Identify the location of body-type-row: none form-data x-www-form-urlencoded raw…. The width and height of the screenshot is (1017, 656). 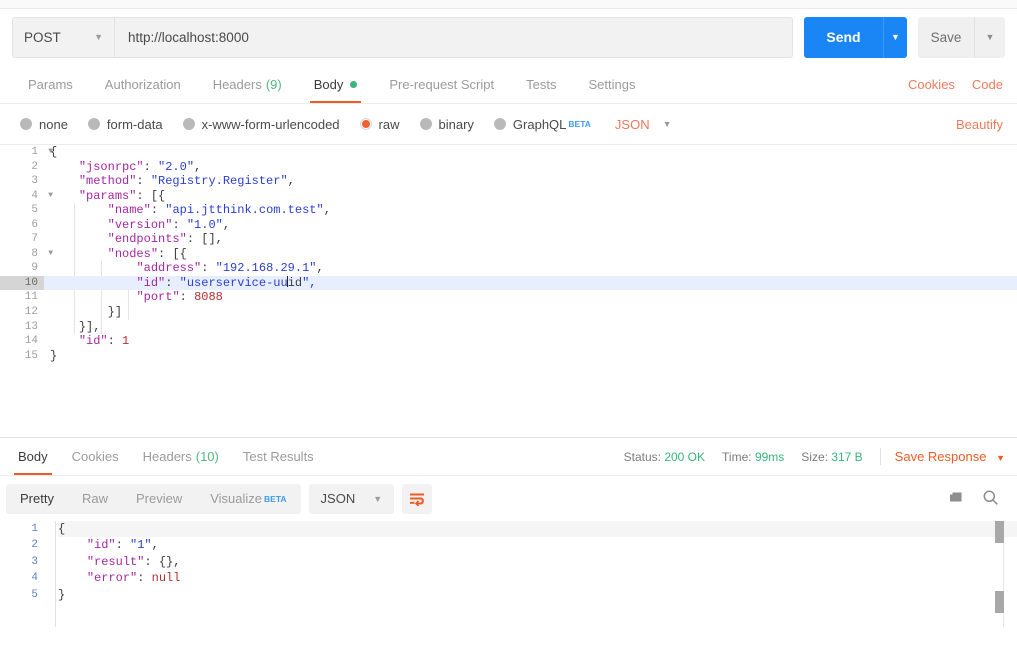
(508, 124).